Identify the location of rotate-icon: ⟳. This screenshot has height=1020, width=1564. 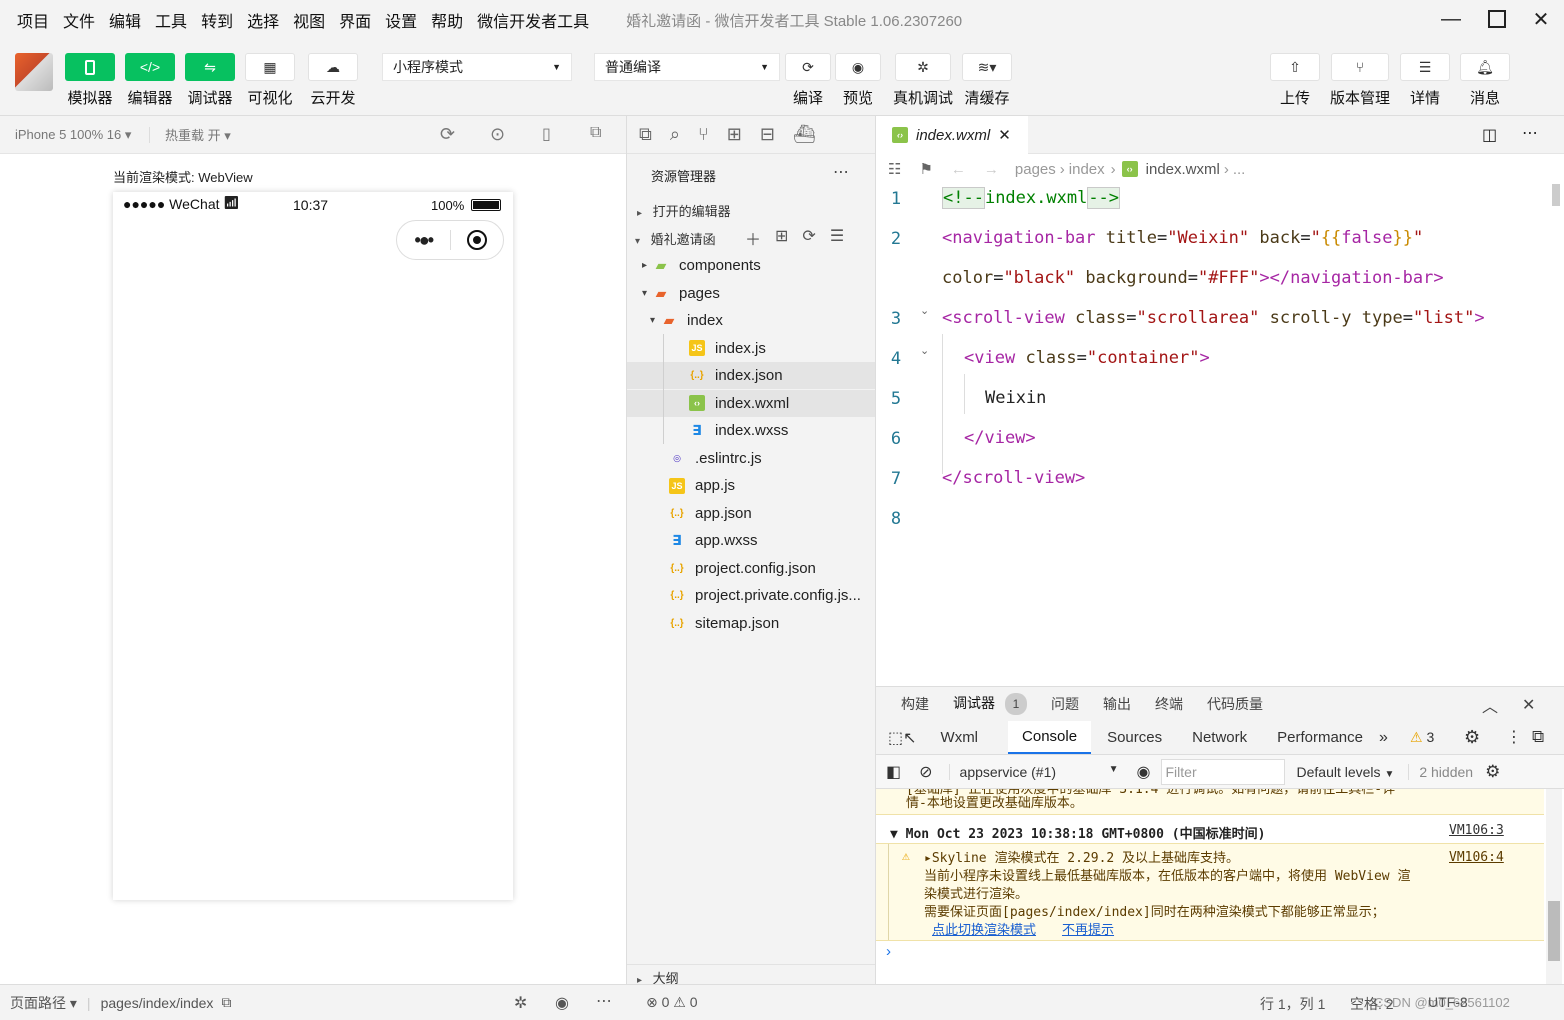
(447, 134).